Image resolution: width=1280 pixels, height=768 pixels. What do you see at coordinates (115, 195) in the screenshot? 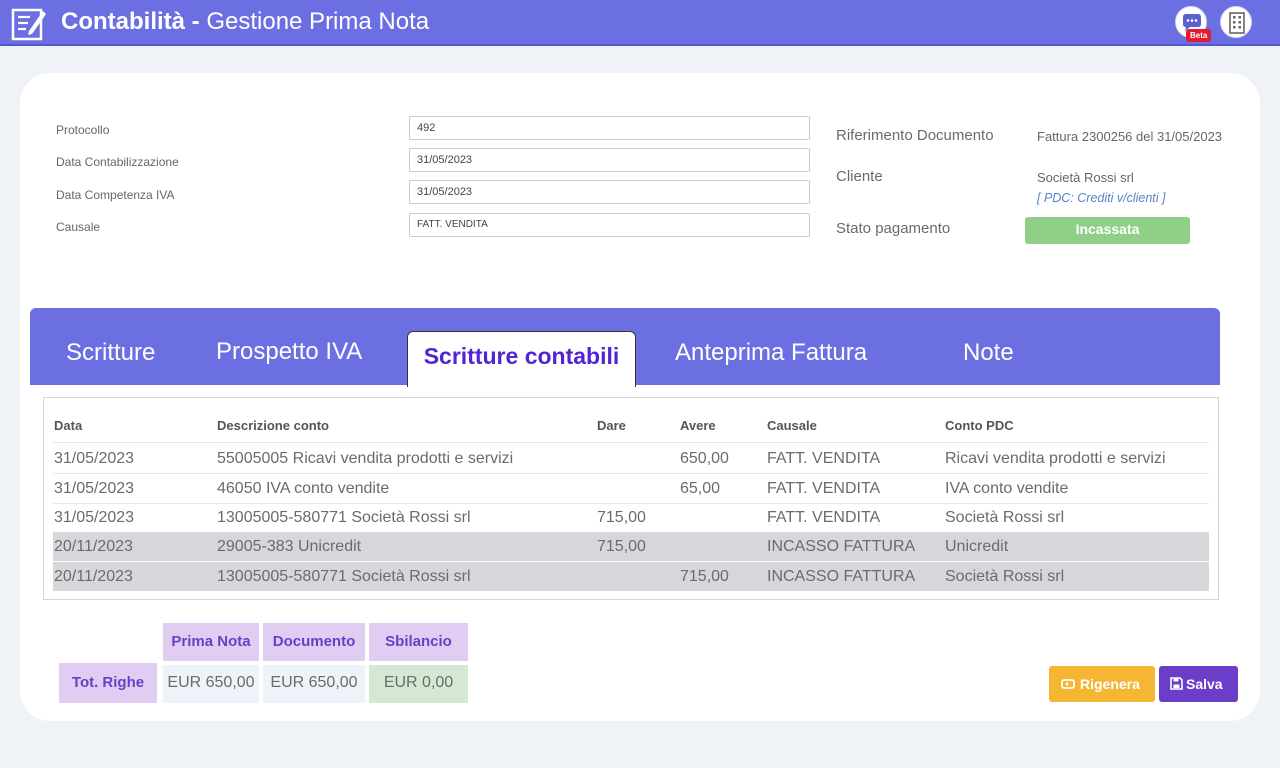
I see `data-competenza-label: Data Competenza IVA` at bounding box center [115, 195].